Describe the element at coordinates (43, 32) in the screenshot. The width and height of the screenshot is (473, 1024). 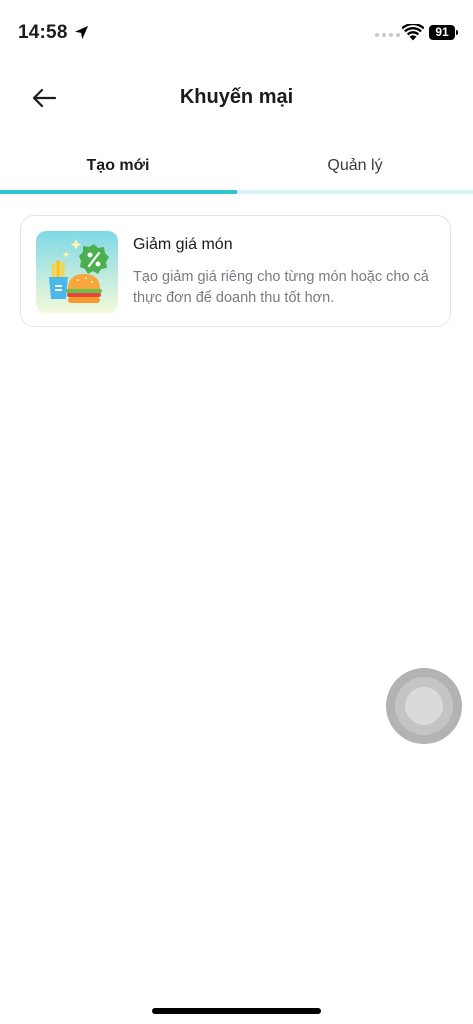
I see `status-time: 14:58` at that location.